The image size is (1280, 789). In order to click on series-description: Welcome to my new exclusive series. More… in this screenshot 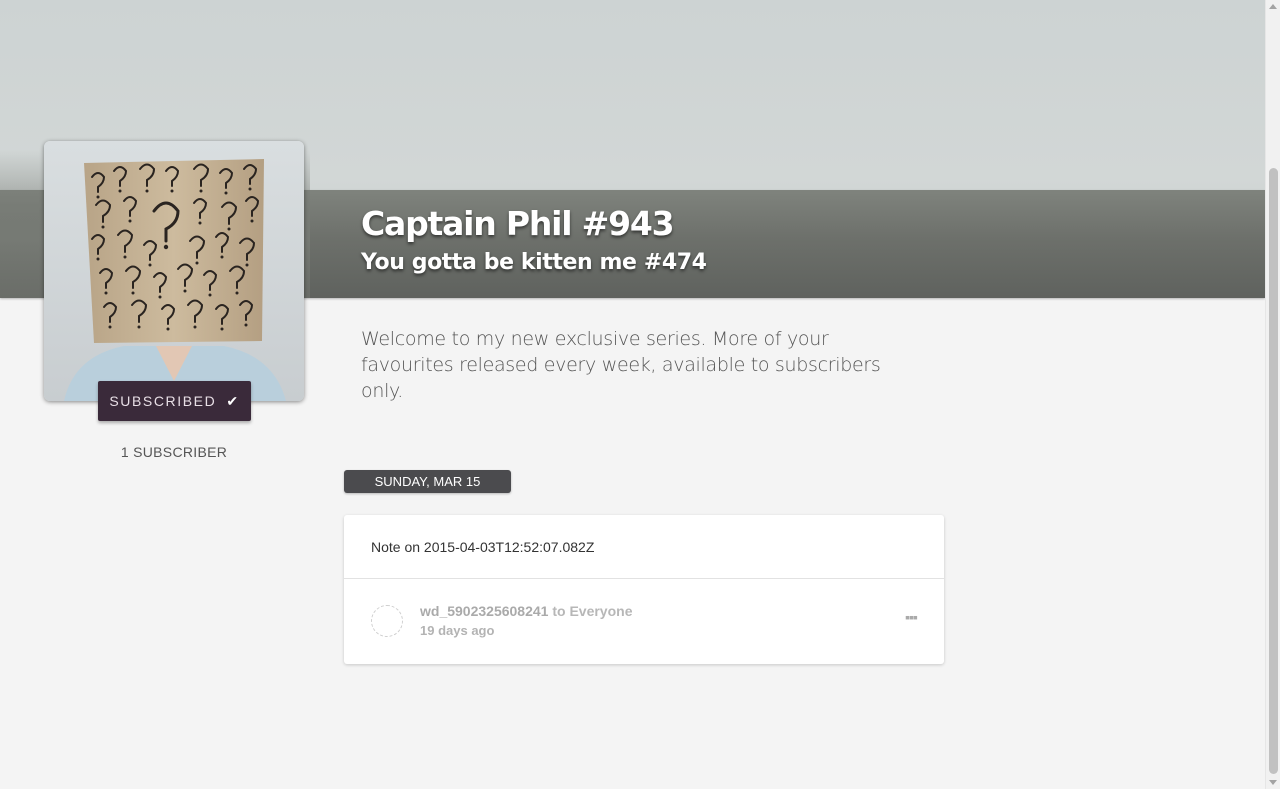, I will do `click(621, 365)`.